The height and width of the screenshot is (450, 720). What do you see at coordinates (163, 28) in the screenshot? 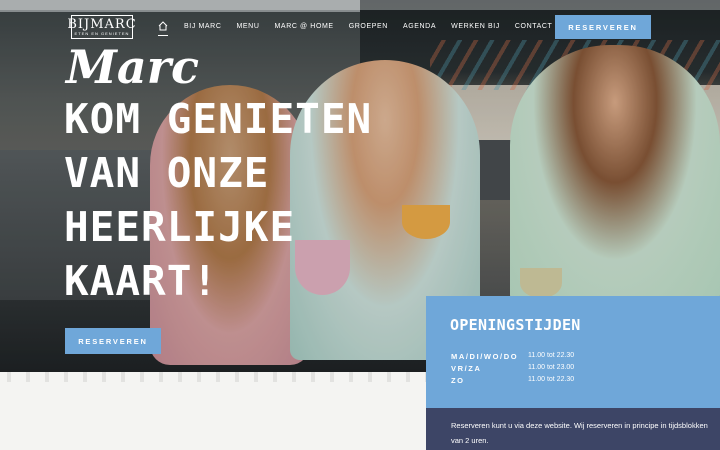
I see `home-icon` at bounding box center [163, 28].